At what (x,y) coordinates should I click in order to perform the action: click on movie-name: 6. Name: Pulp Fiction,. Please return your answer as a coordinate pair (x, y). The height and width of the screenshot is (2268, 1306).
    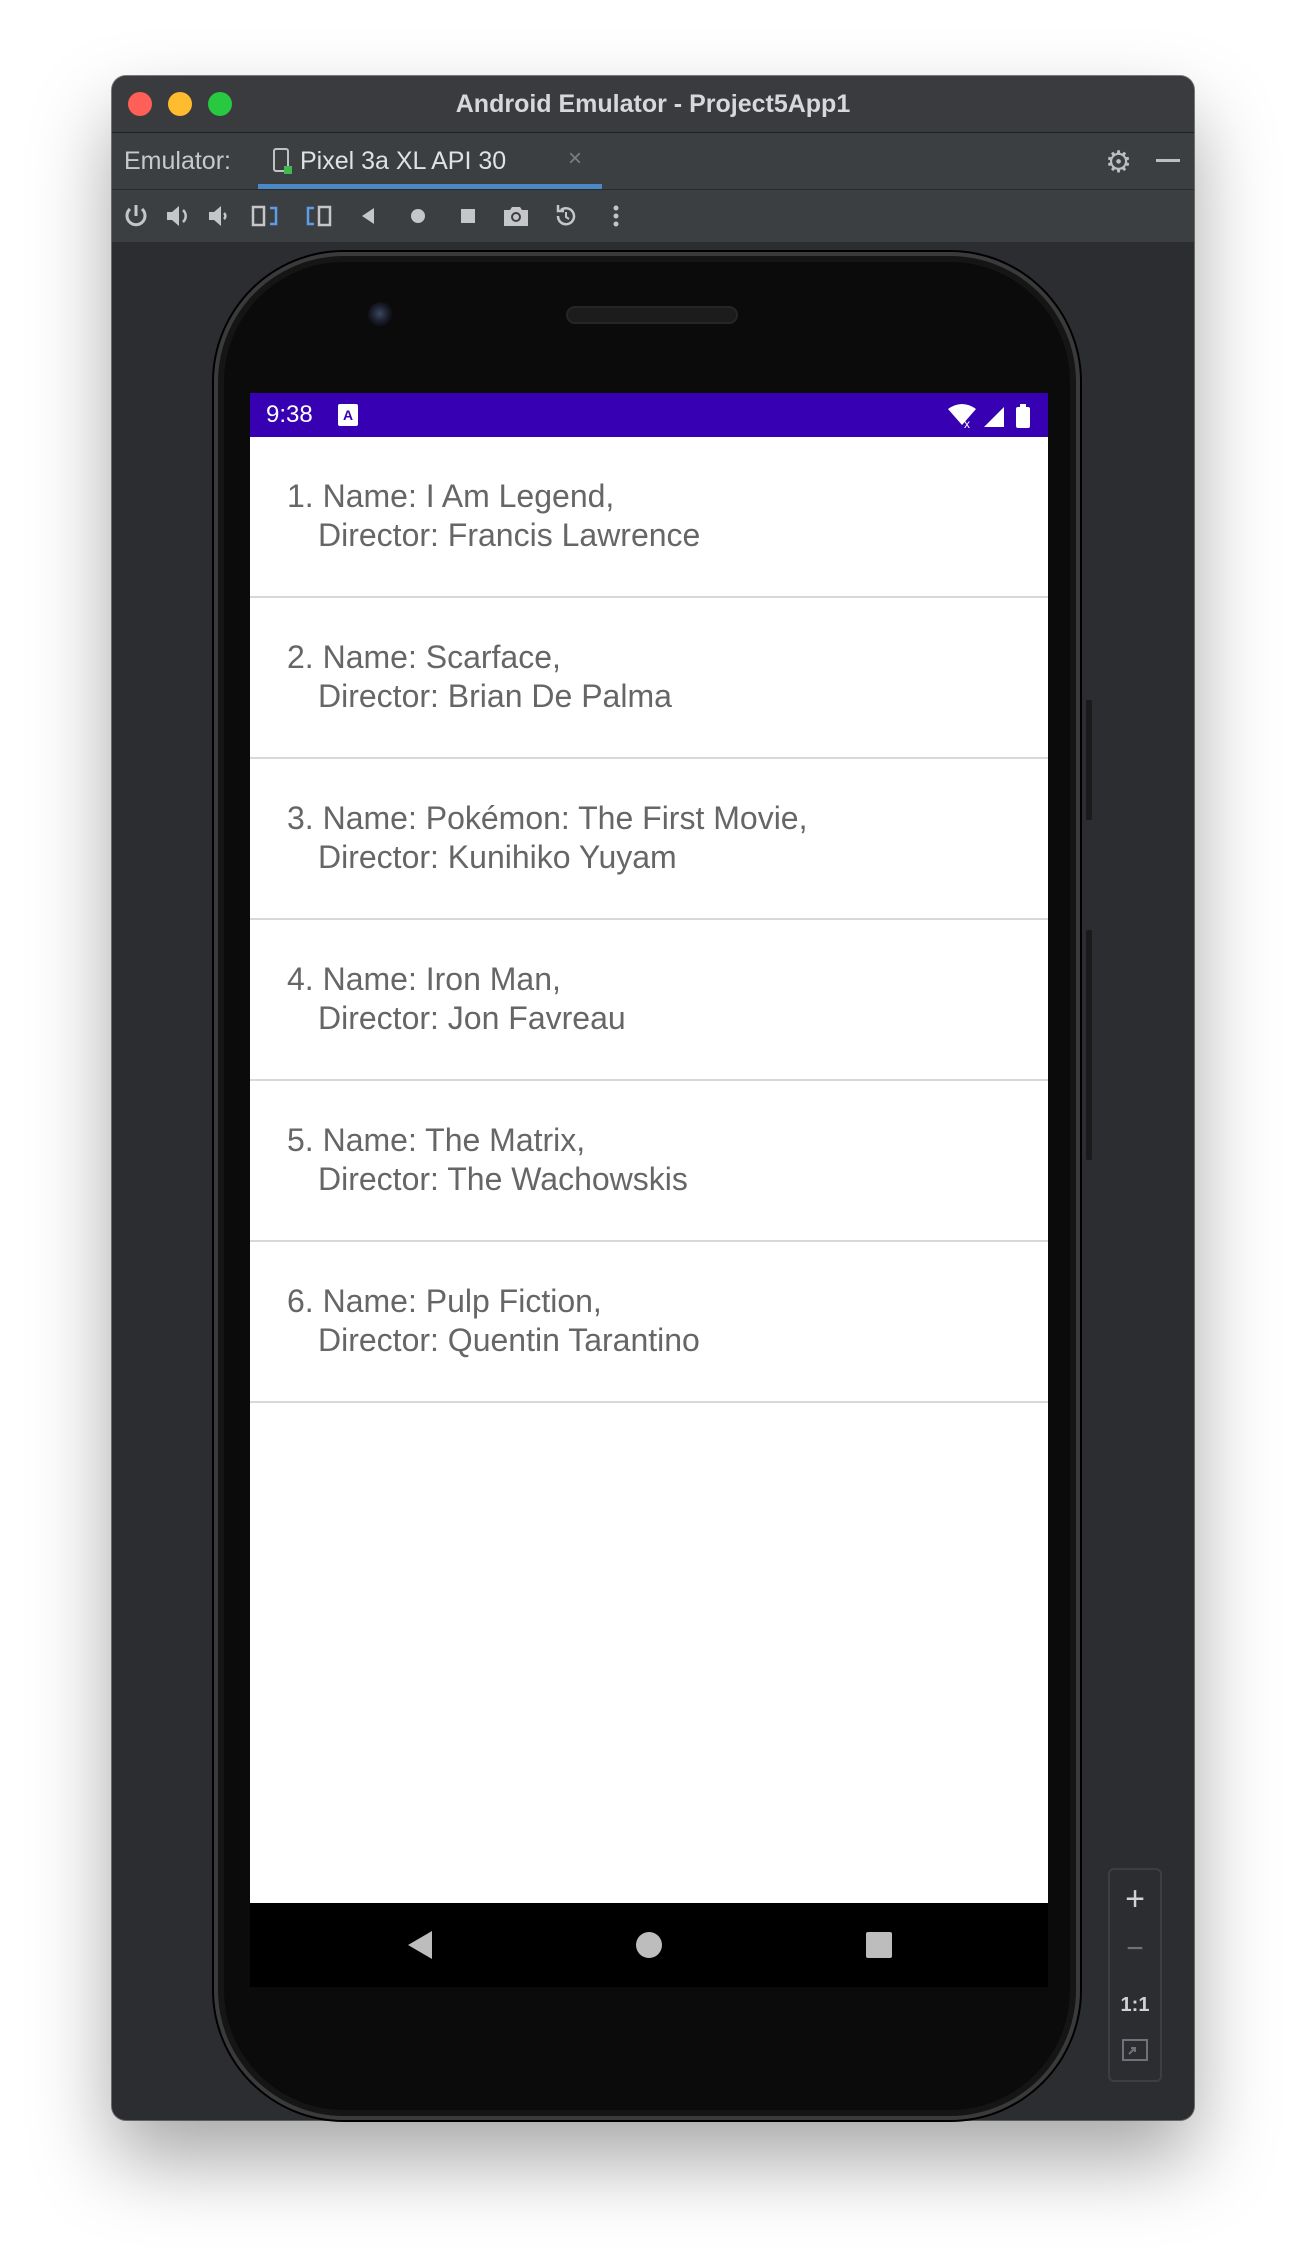
    Looking at the image, I should click on (444, 1301).